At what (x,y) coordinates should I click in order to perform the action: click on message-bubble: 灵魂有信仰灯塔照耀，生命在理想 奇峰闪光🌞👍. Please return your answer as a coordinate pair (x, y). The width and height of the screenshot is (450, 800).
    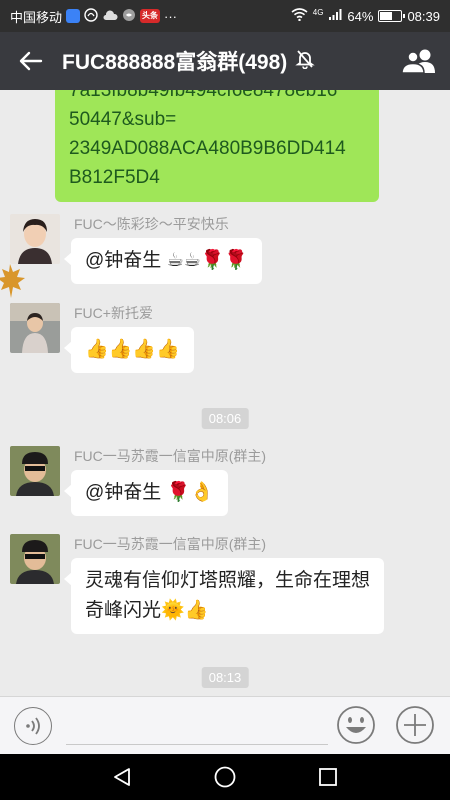
    Looking at the image, I should click on (224, 596).